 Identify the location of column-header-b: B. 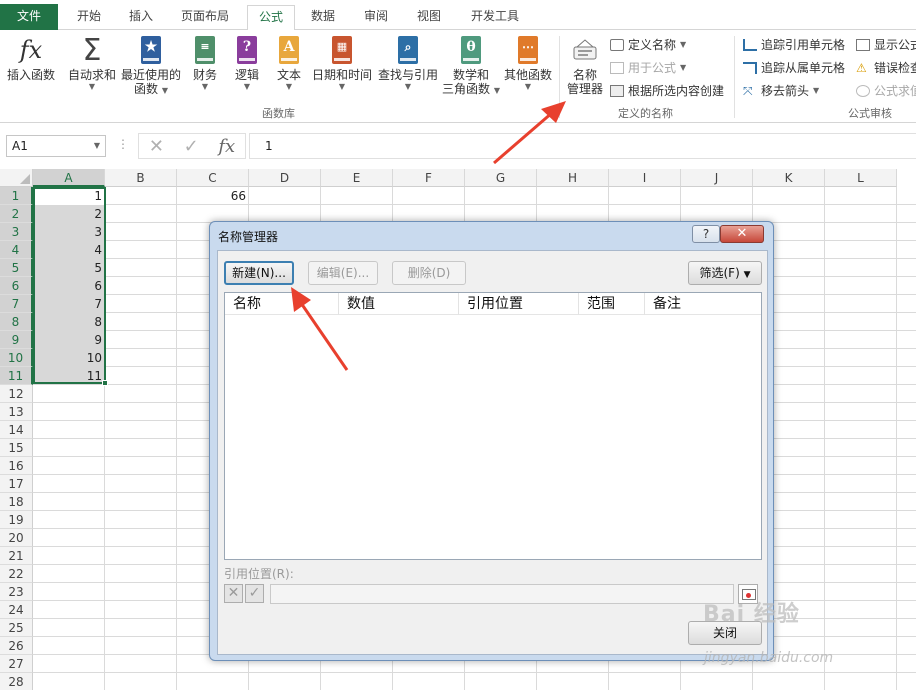
(141, 178).